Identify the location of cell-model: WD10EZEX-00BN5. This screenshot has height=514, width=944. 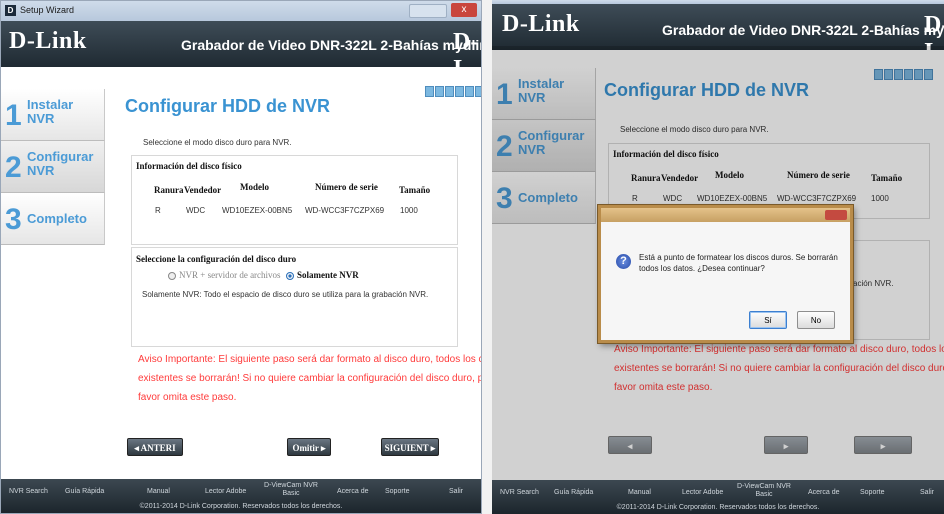
(257, 210).